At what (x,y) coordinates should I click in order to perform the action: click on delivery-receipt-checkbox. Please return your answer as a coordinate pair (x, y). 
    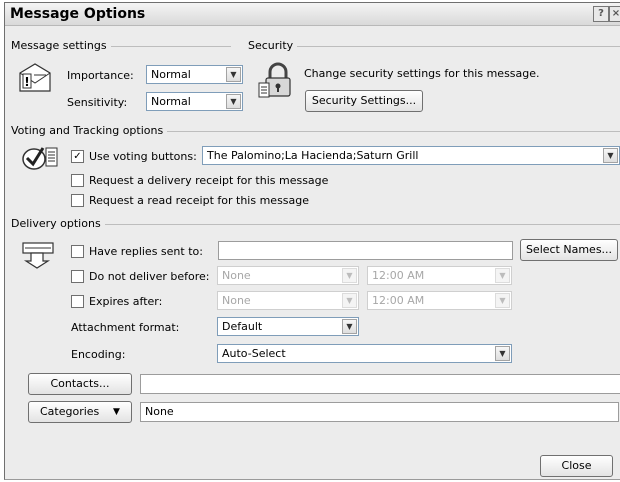
    Looking at the image, I should click on (77, 180).